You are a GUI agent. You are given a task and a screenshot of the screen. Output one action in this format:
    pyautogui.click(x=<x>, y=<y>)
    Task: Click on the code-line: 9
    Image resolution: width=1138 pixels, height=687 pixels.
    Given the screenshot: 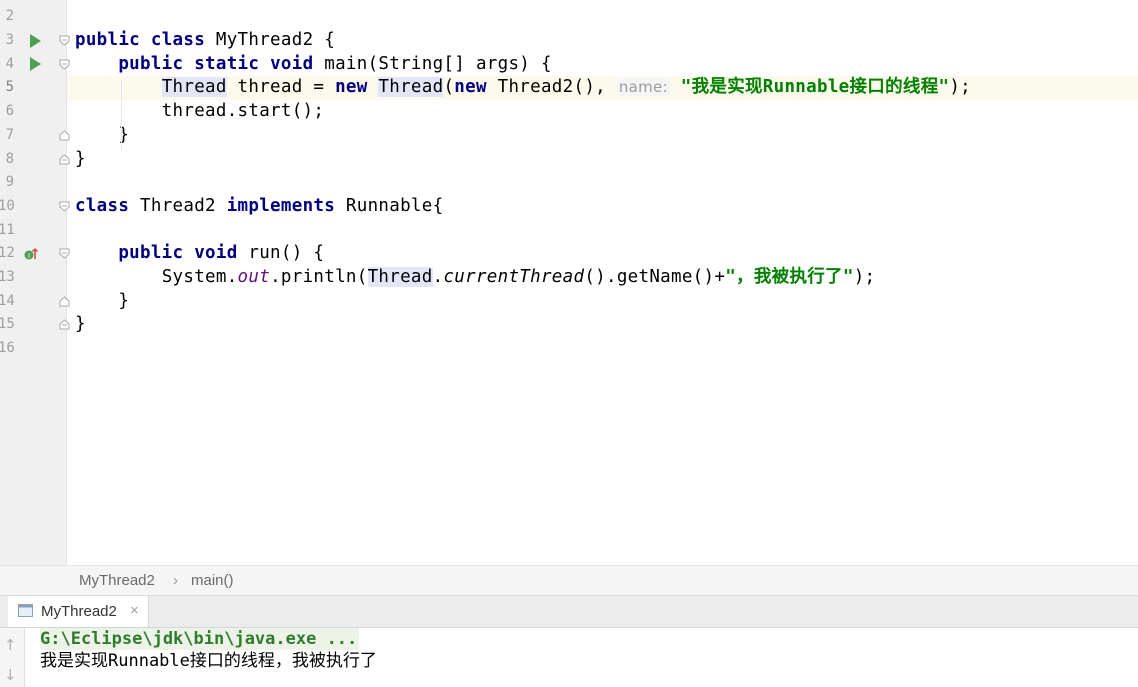 What is the action you would take?
    pyautogui.click(x=569, y=183)
    